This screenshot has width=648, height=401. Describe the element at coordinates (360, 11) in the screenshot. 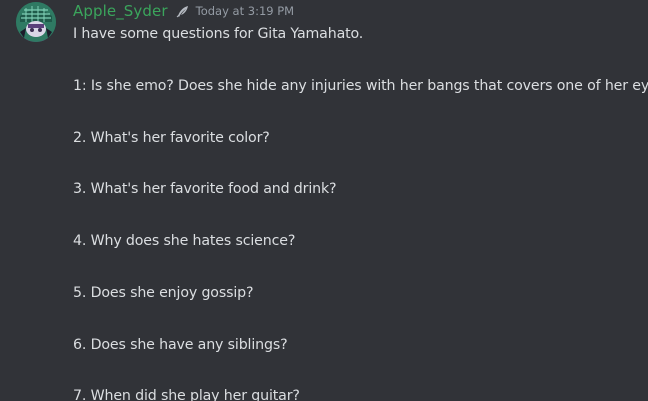

I see `message-header: Apple_Syder Today at 3:19 PM` at that location.